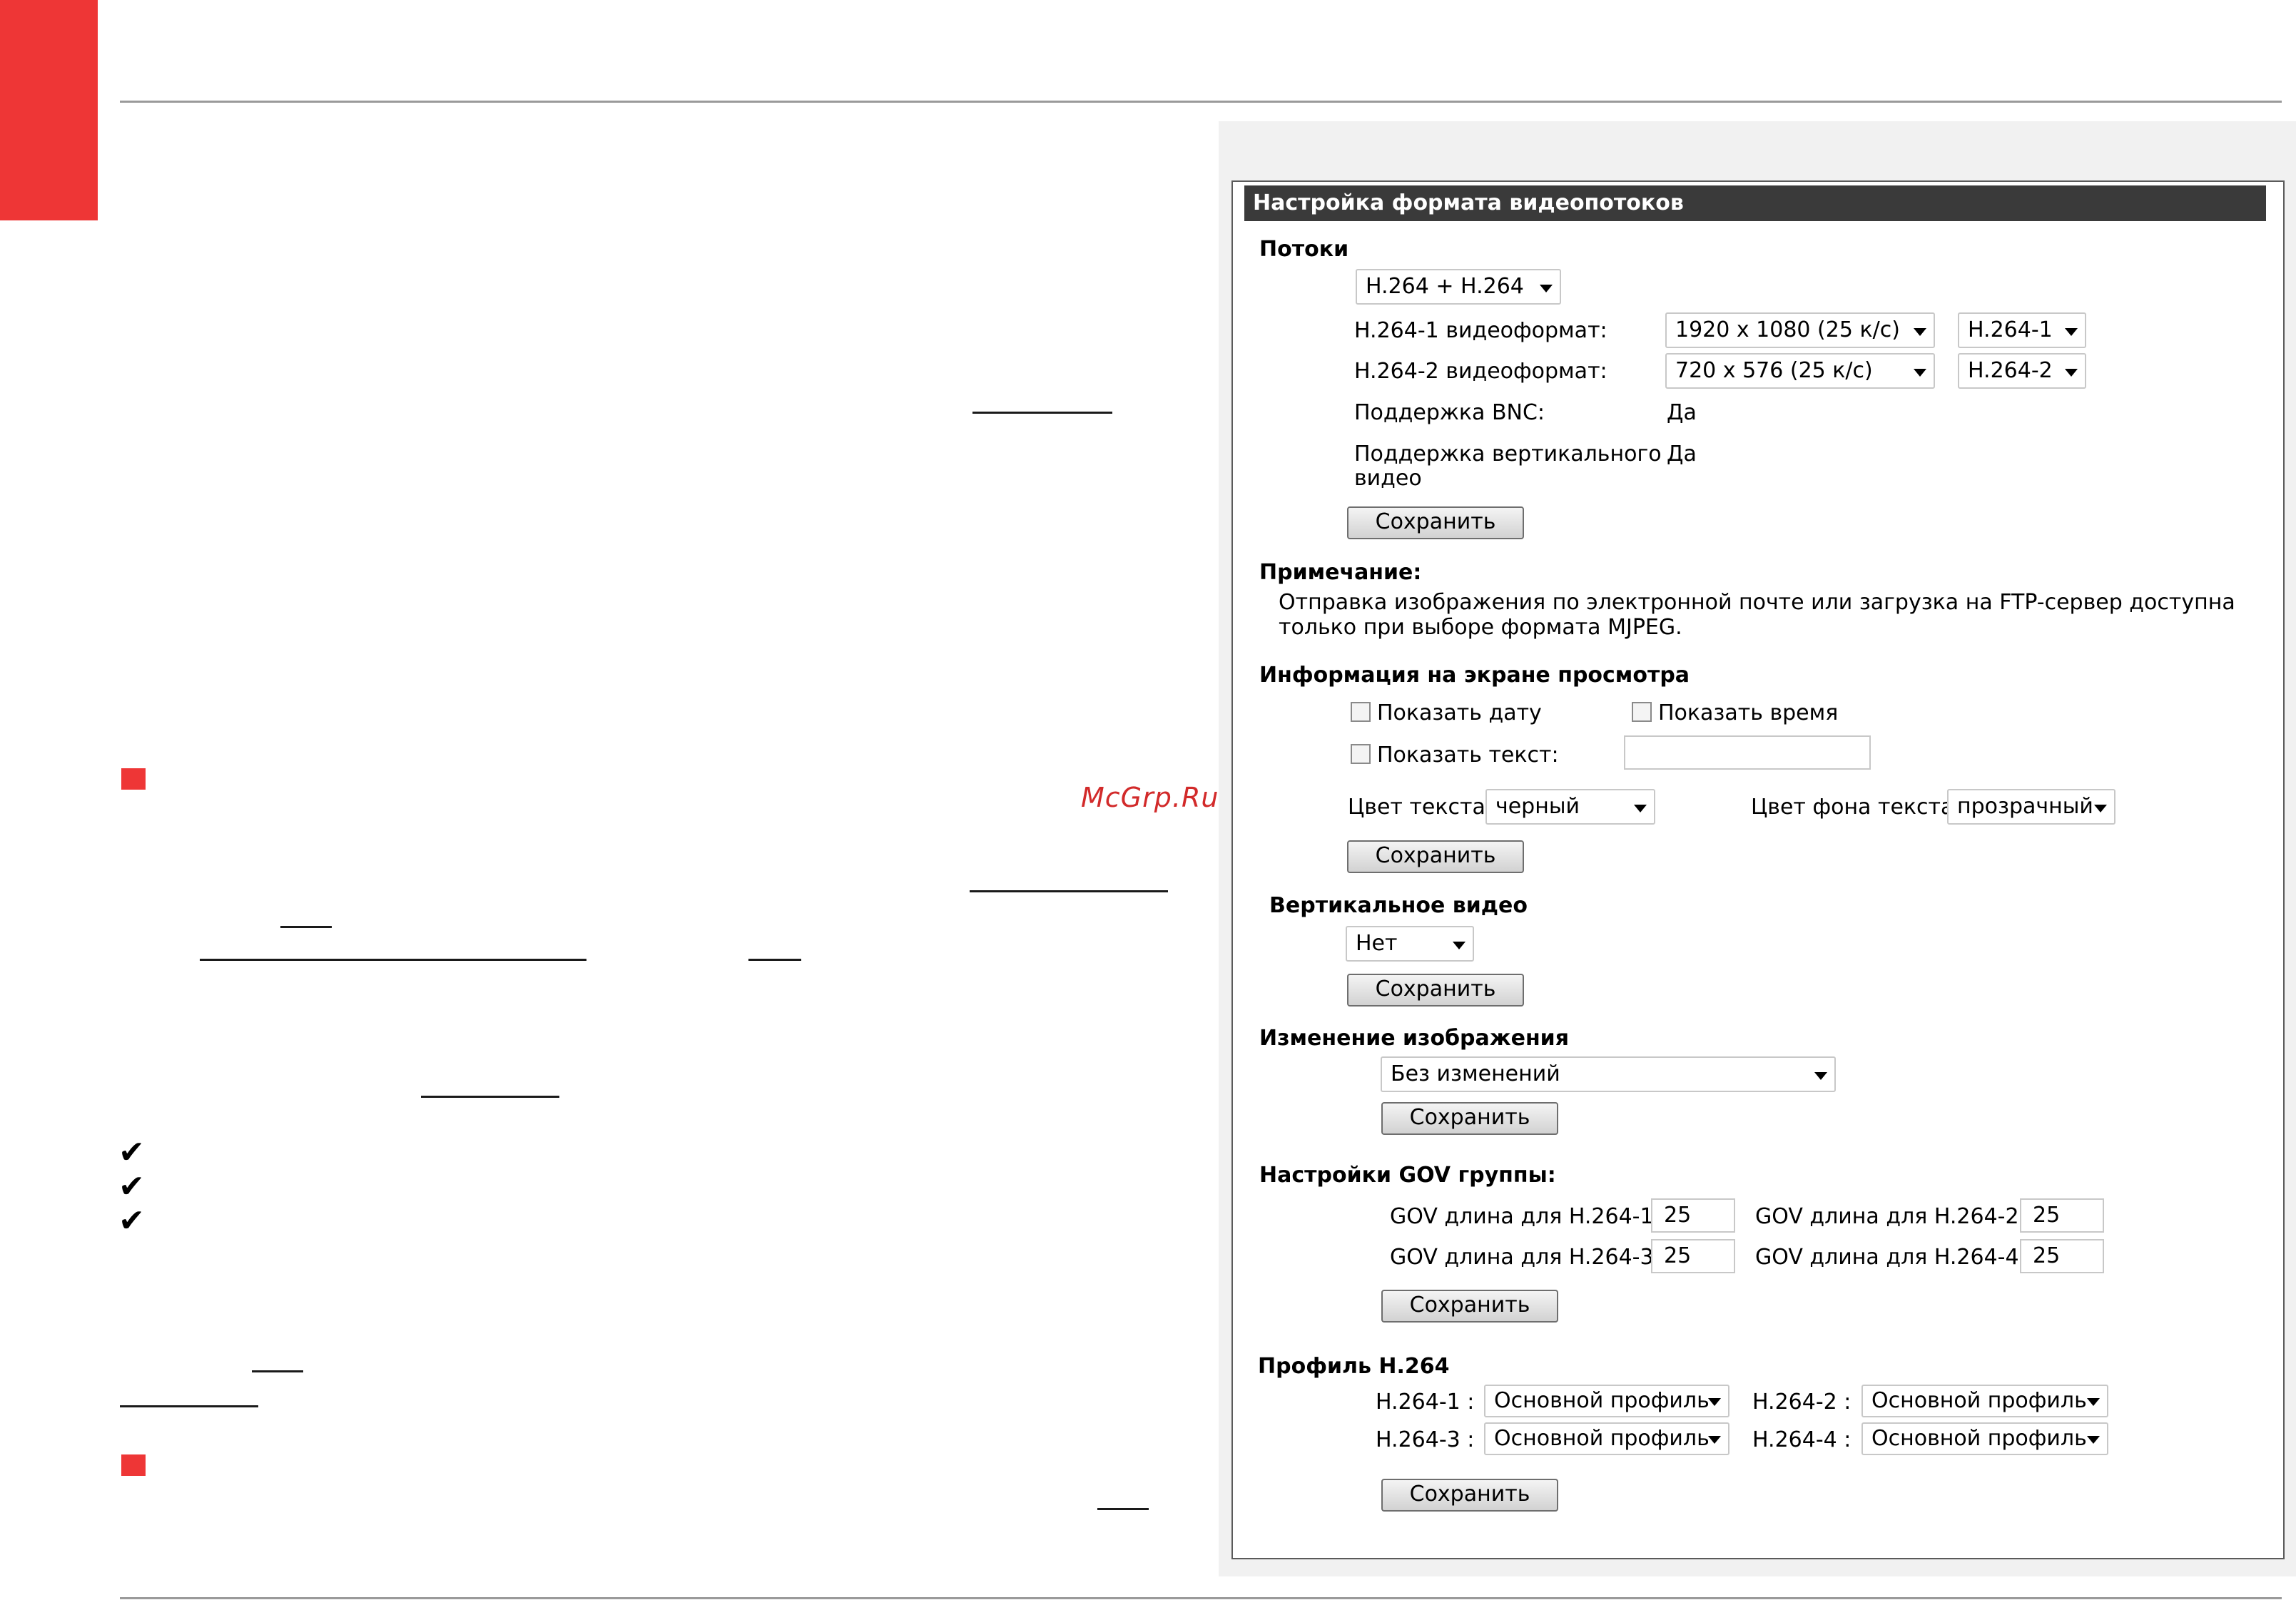  Describe the element at coordinates (1458, 287) in the screenshot. I see `streams-mode-select: H.264 + H.264` at that location.